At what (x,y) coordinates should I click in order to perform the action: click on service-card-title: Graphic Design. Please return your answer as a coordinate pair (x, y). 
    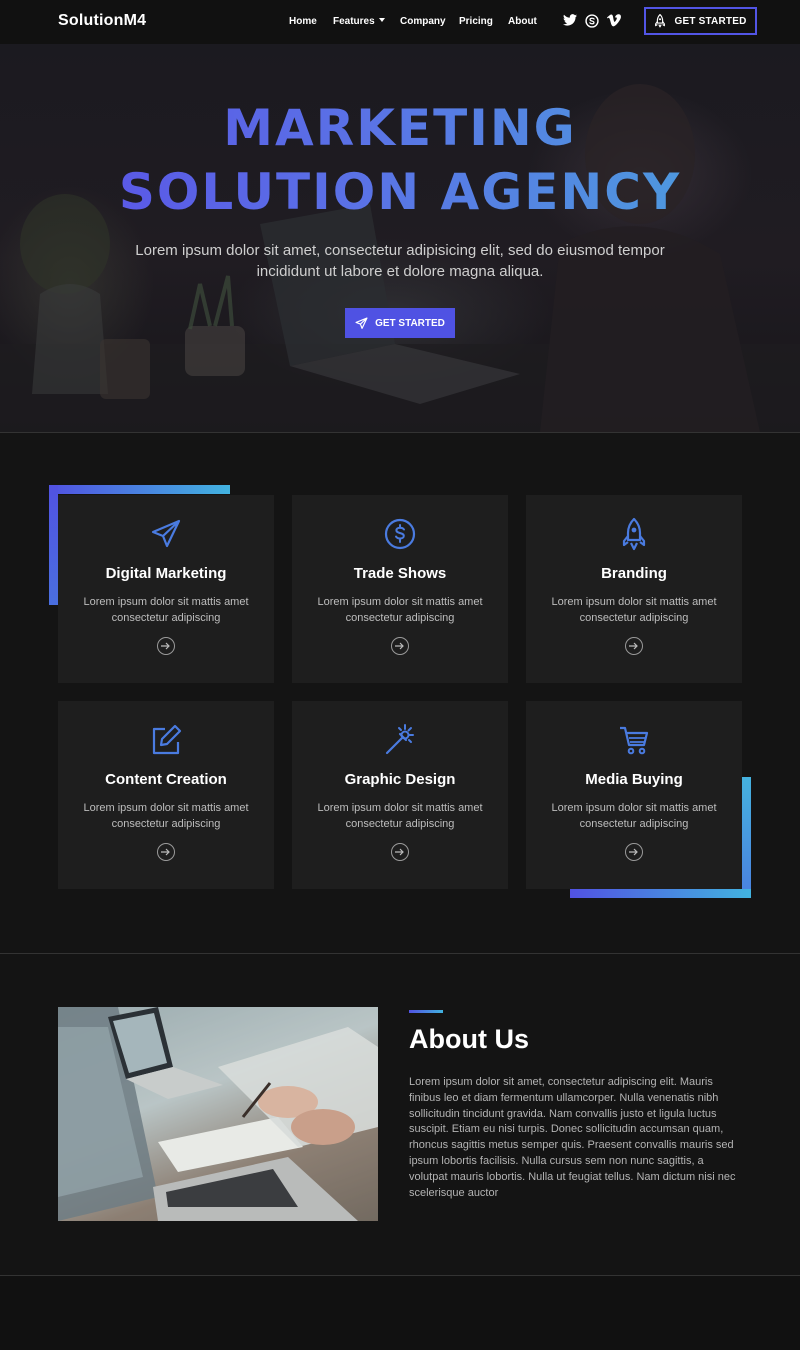
    Looking at the image, I should click on (400, 779).